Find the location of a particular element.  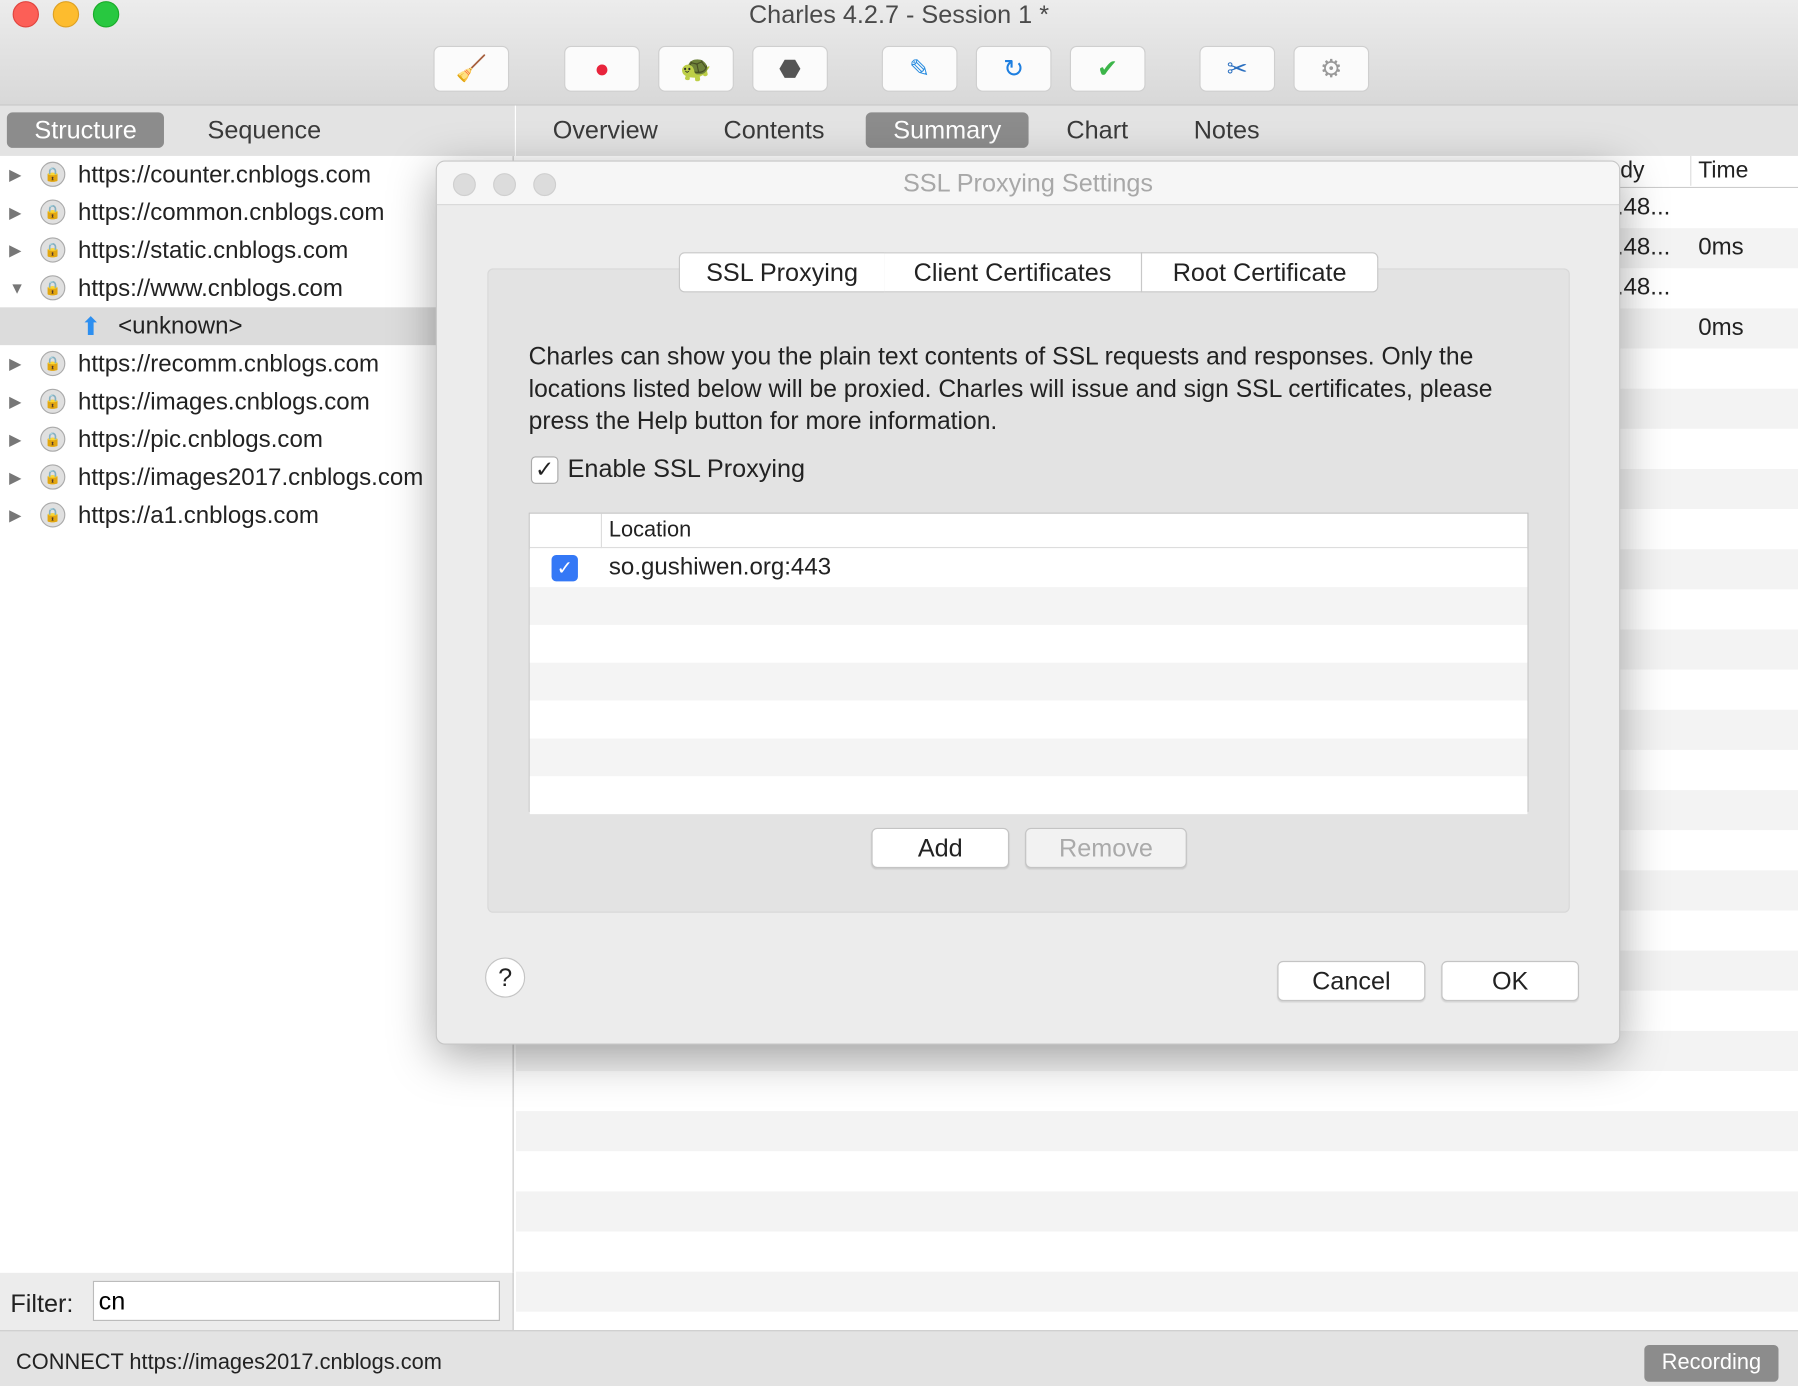

filter-bar: Filter: is located at coordinates (257, 1301).